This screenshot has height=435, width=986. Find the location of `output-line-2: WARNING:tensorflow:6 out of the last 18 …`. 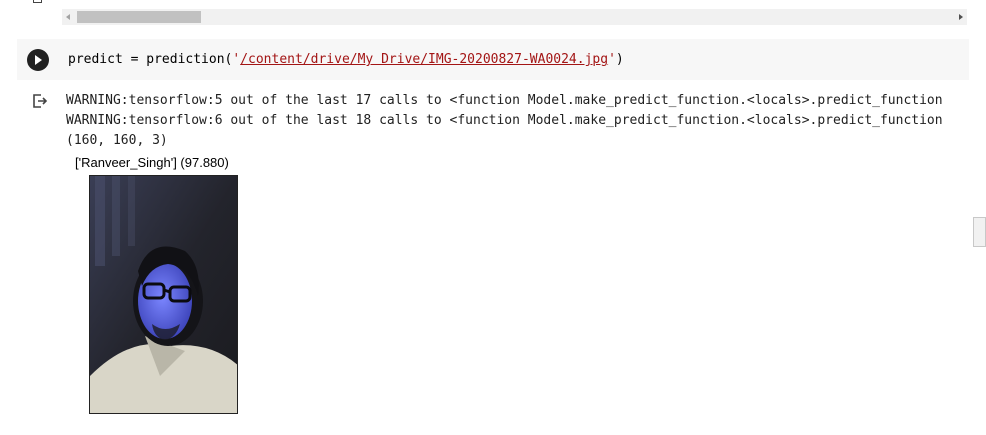

output-line-2: WARNING:tensorflow:6 out of the last 18 … is located at coordinates (504, 120).